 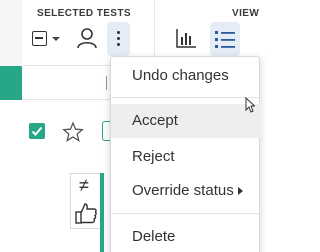 I want to click on row-checkbox, so click(x=37, y=131).